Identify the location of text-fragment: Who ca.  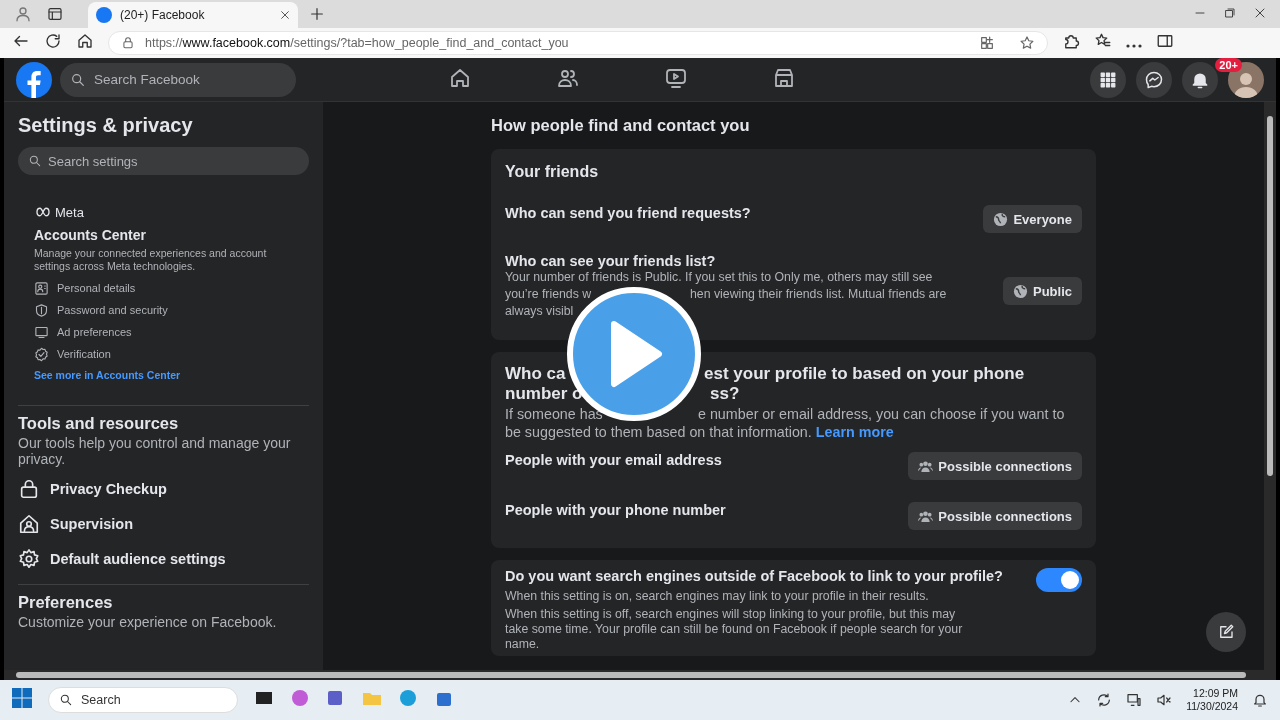
(535, 374).